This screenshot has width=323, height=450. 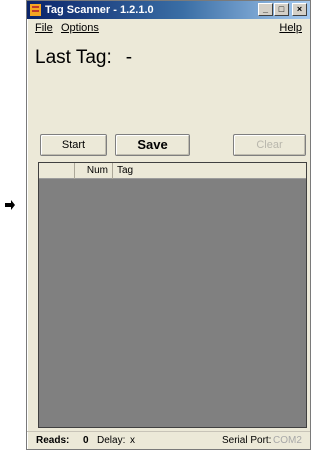 What do you see at coordinates (53, 440) in the screenshot?
I see `reads-label: Reads:` at bounding box center [53, 440].